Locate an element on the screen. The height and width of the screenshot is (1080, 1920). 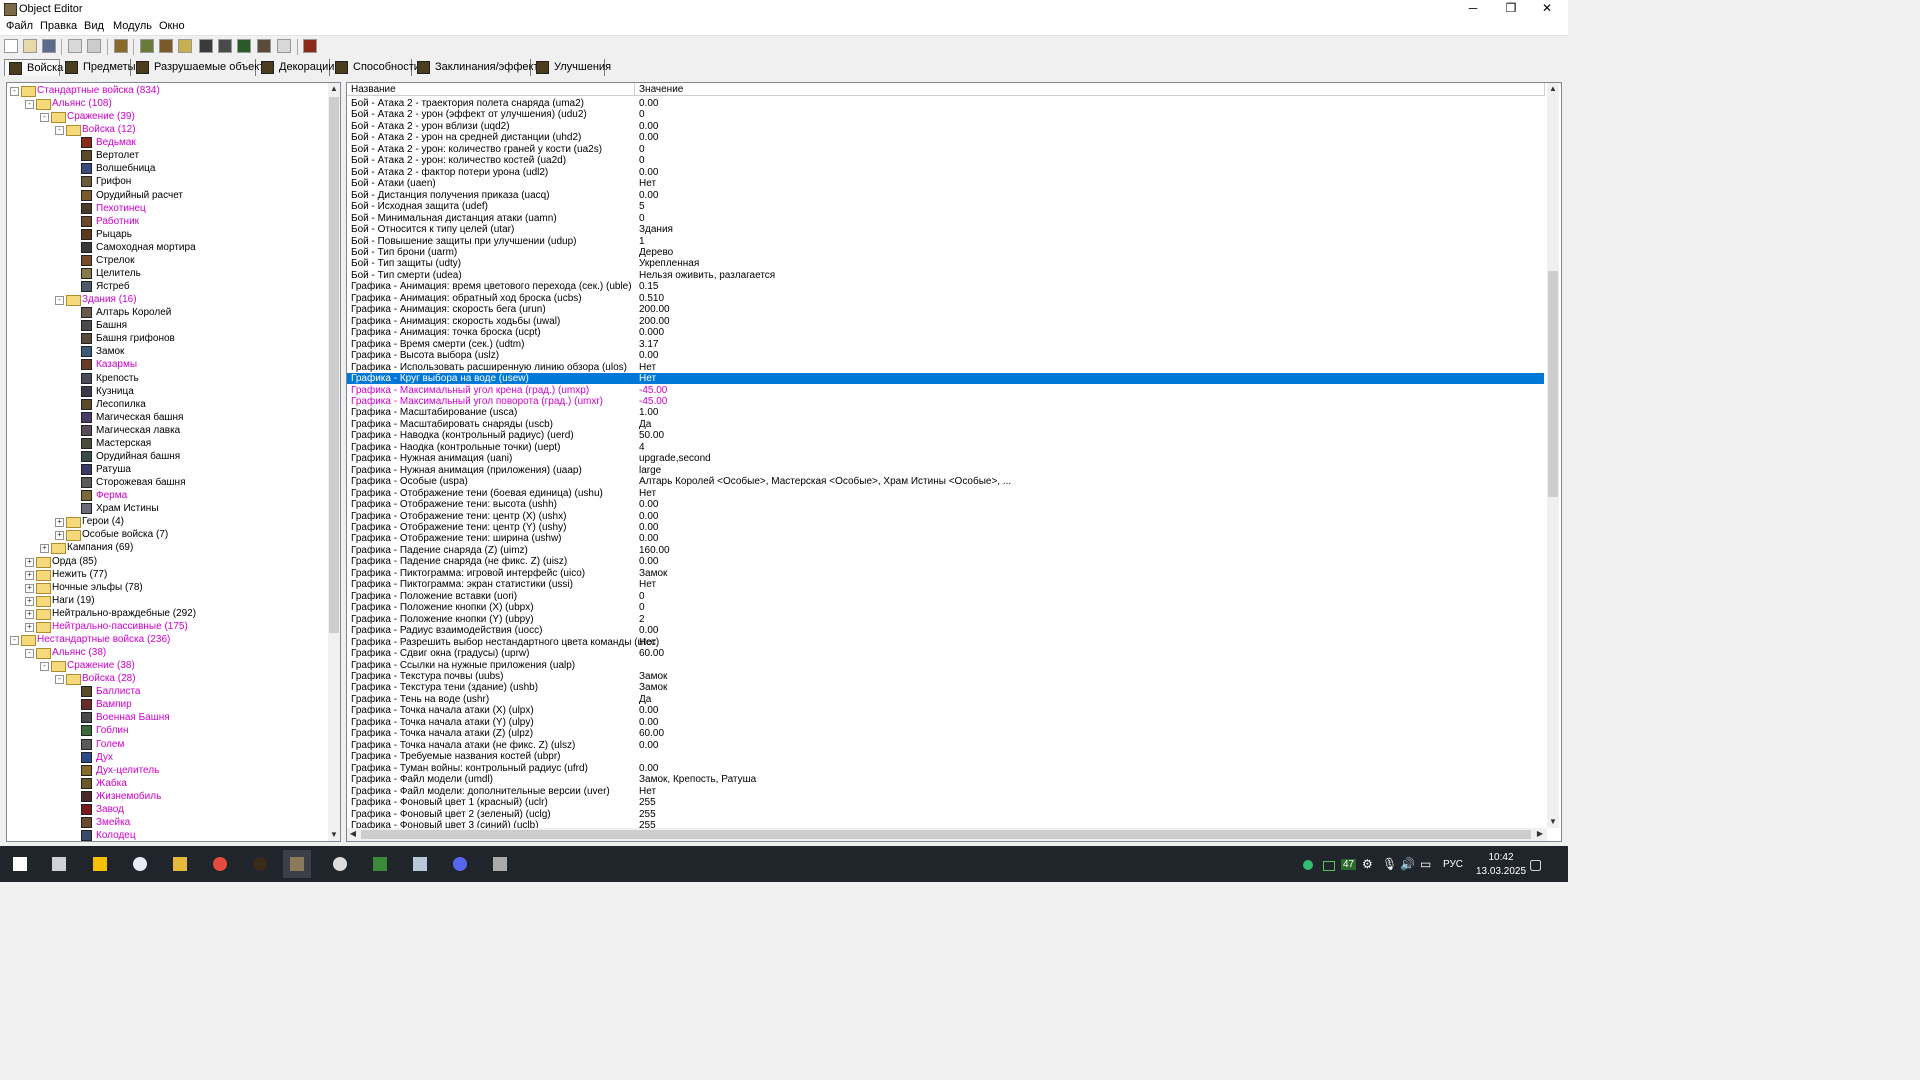
report-icon is located at coordinates (310, 46).